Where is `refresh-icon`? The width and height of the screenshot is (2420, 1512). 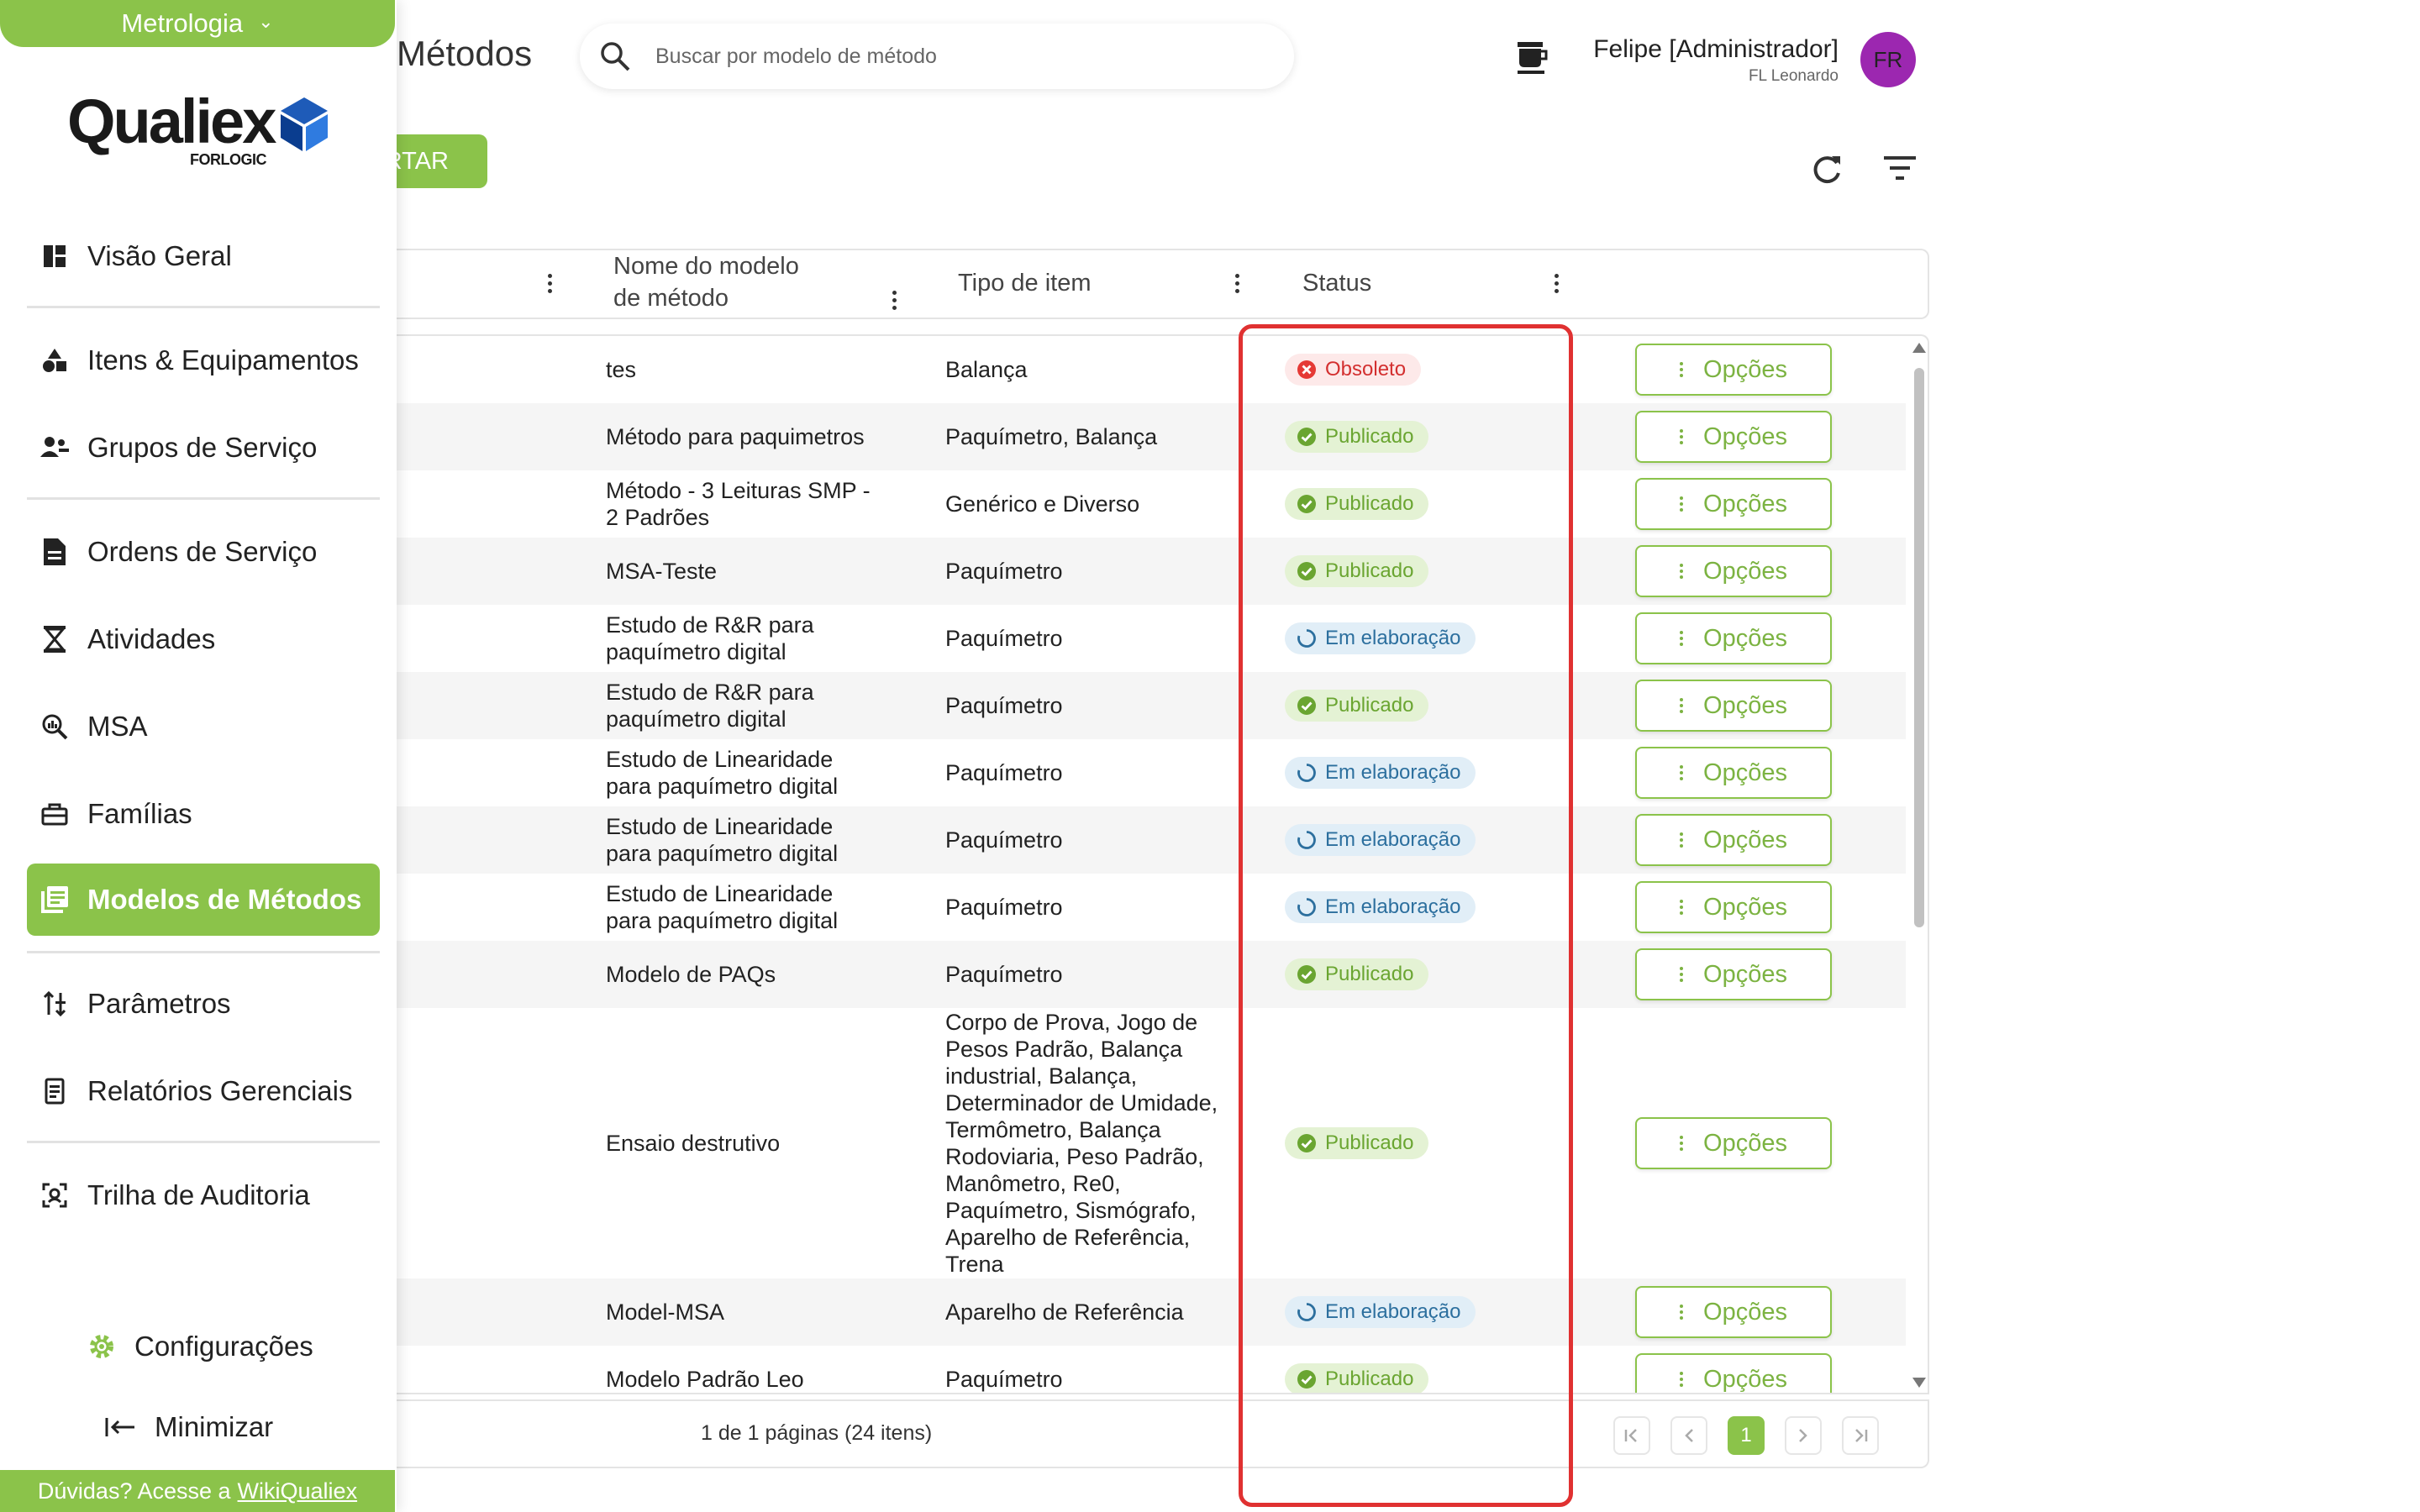
refresh-icon is located at coordinates (1827, 172).